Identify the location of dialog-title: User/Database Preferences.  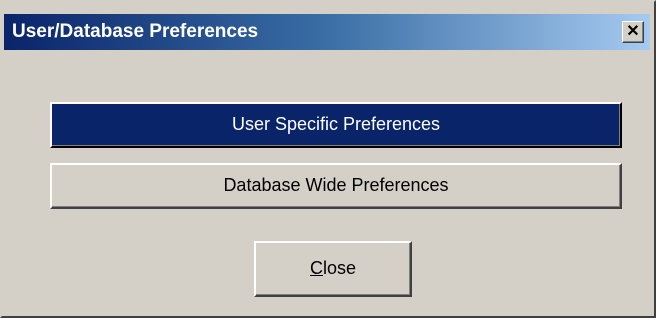
(135, 31).